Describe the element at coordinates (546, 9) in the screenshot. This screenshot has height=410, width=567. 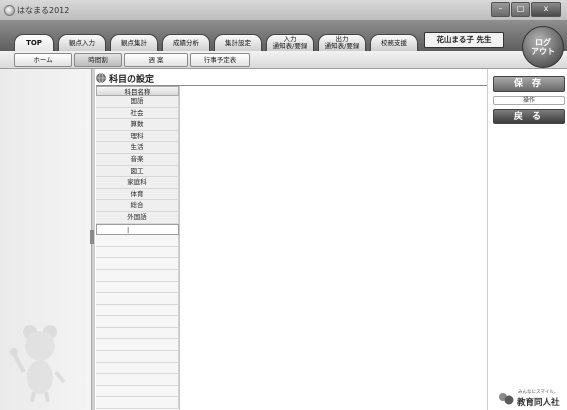
I see `close-button: x` at that location.